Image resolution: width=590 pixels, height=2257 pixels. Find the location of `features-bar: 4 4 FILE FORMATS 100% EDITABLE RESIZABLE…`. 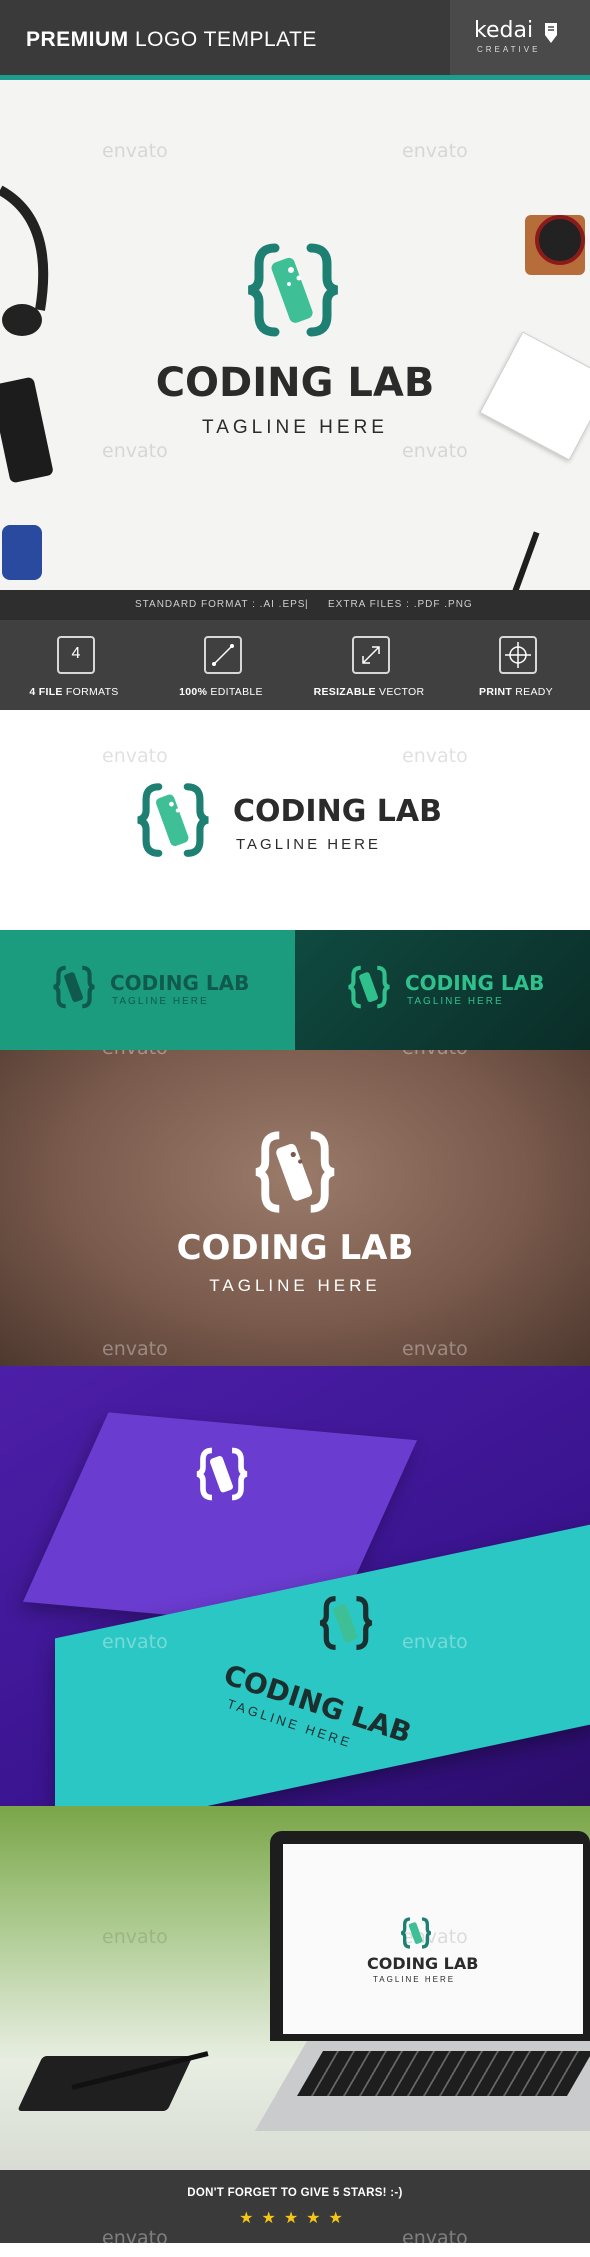

features-bar: 4 4 FILE FORMATS 100% EDITABLE RESIZABLE… is located at coordinates (295, 665).